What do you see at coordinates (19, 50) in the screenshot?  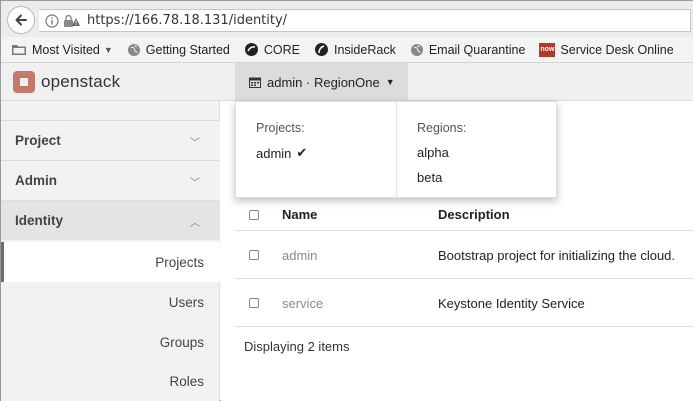 I see `folder-icon` at bounding box center [19, 50].